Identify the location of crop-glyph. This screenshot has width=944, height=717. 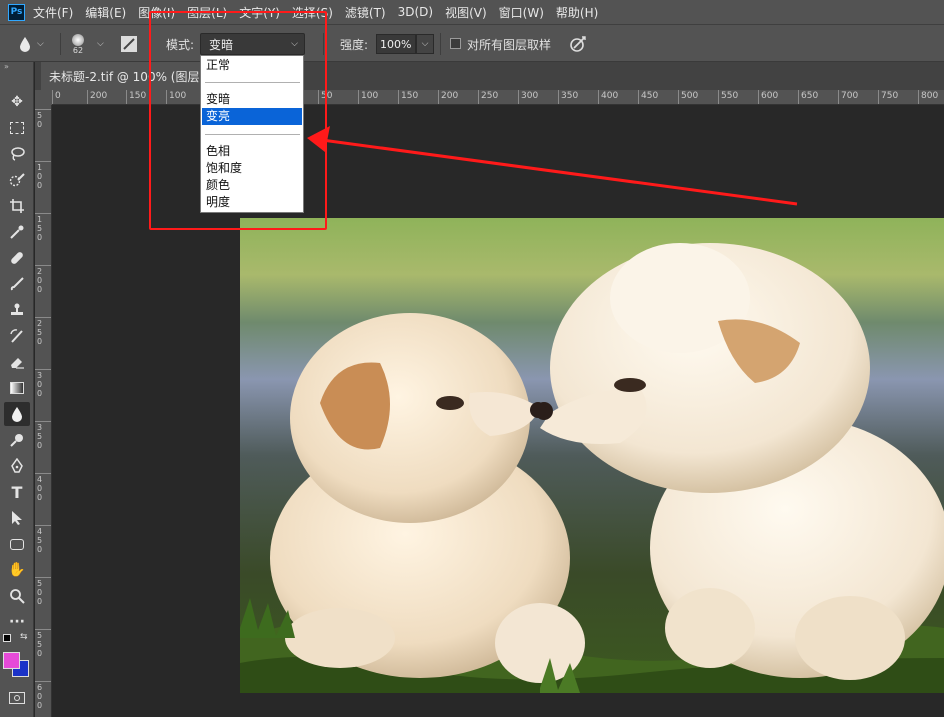
(17, 206).